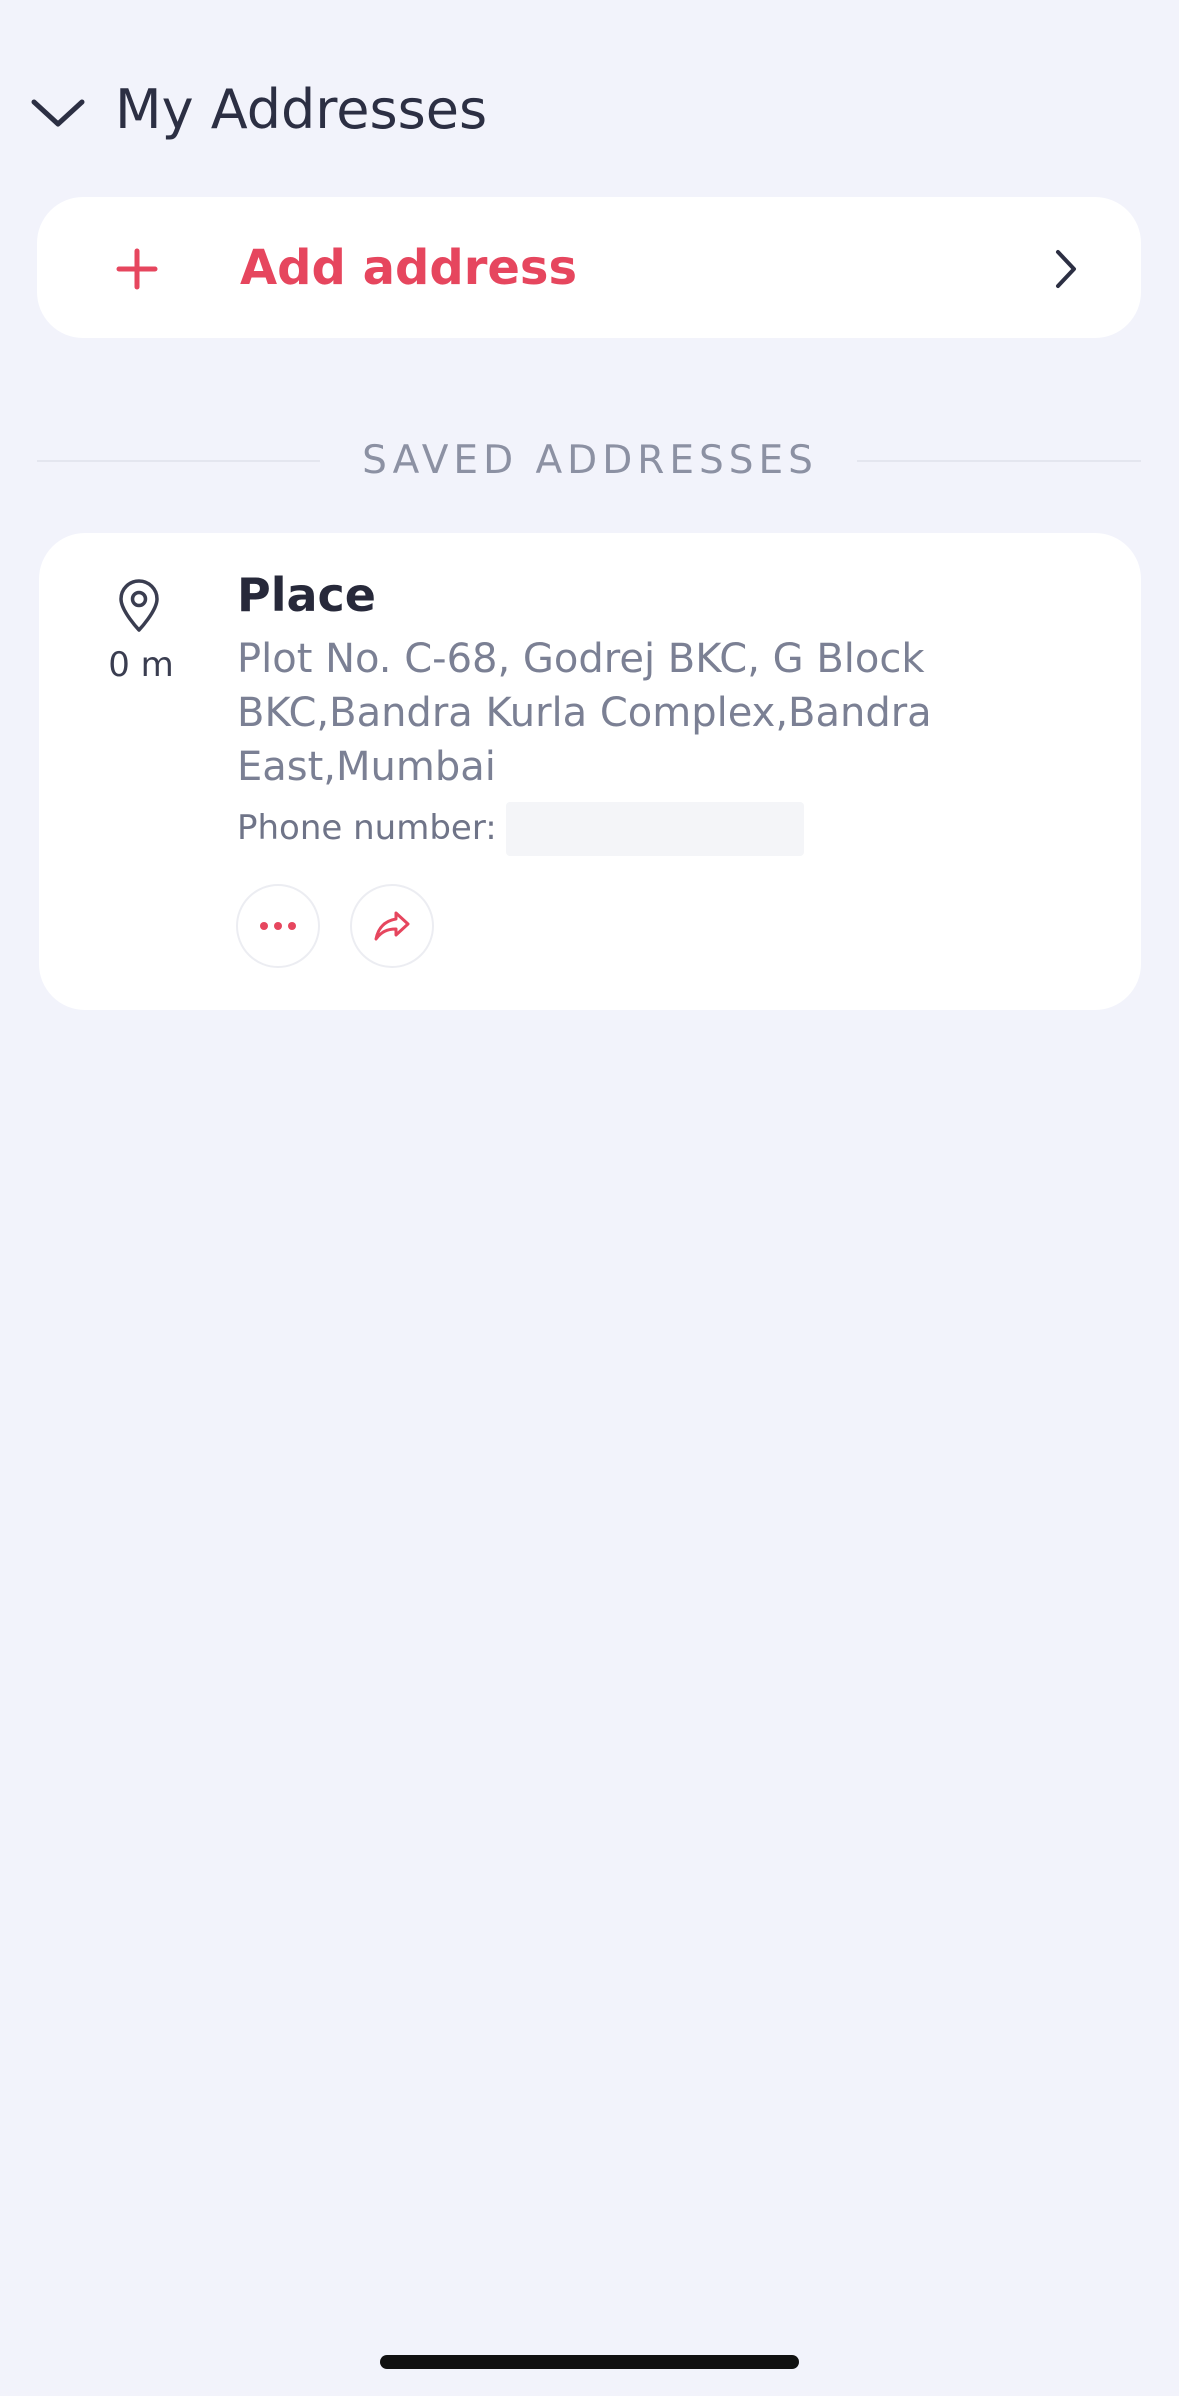 The height and width of the screenshot is (2396, 1179). What do you see at coordinates (58, 112) in the screenshot?
I see `chevron-down-icon` at bounding box center [58, 112].